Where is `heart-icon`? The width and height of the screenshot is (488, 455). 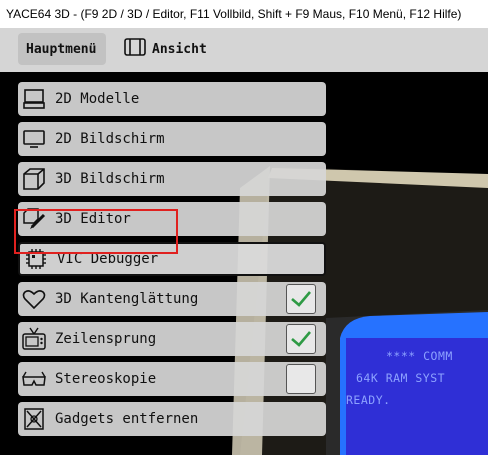
heart-icon is located at coordinates (34, 299).